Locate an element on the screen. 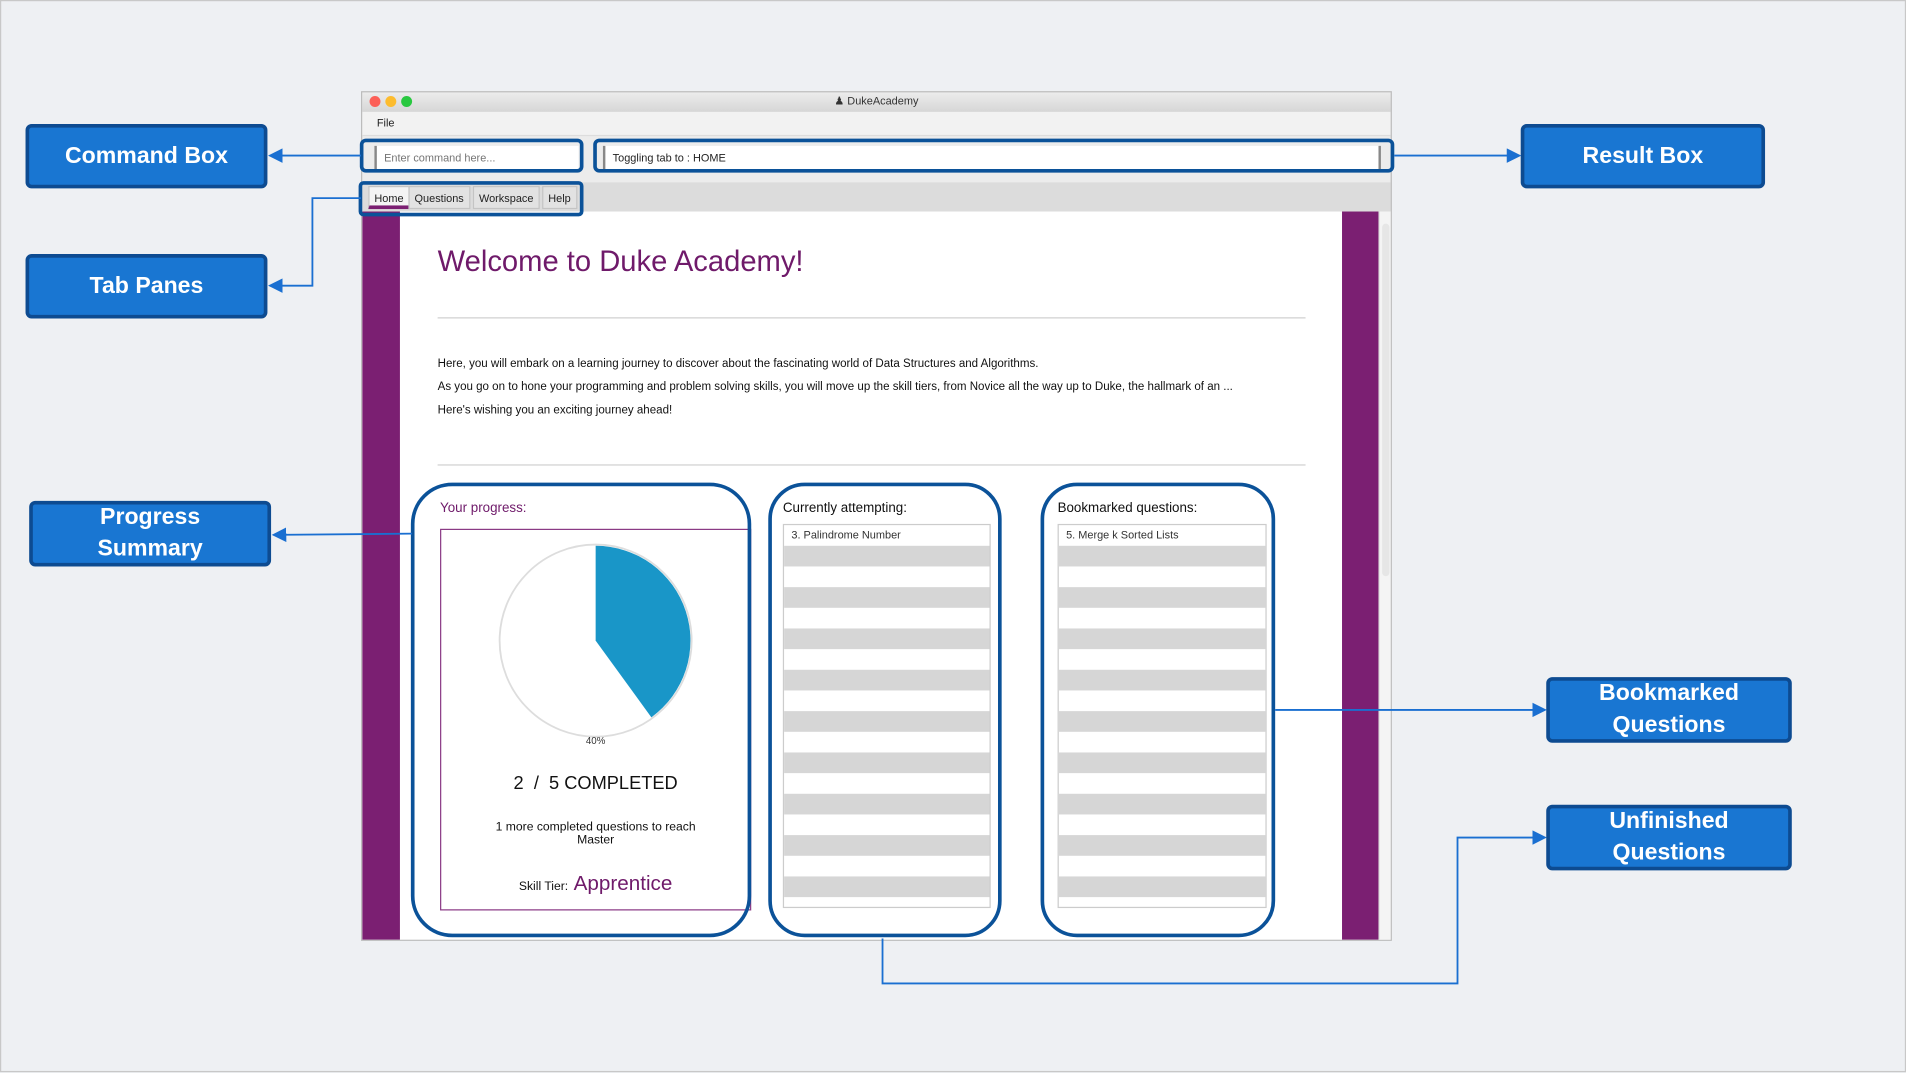 The image size is (1906, 1073). arrow-tab-panes is located at coordinates (315, 245).